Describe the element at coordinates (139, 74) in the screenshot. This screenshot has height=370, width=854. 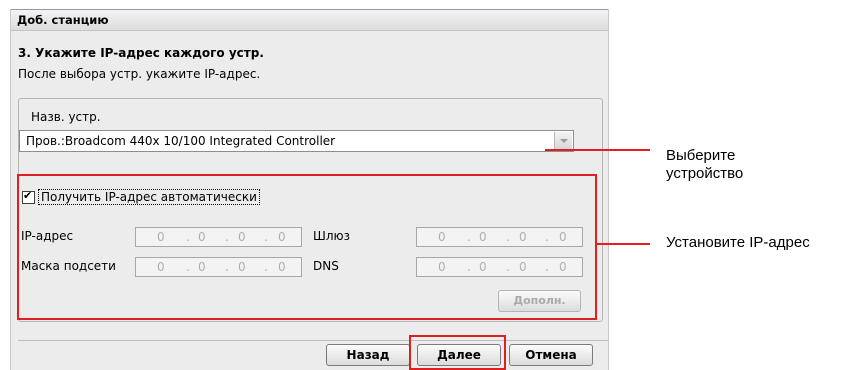
I see `step-subtitle: После выбора устр. укажите IP-адрес.` at that location.